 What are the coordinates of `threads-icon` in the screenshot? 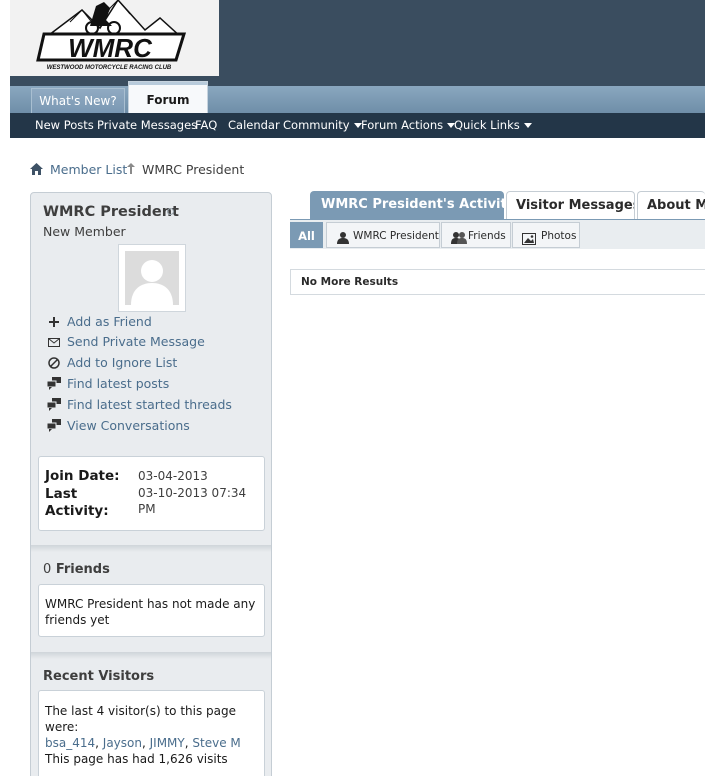 It's located at (53, 405).